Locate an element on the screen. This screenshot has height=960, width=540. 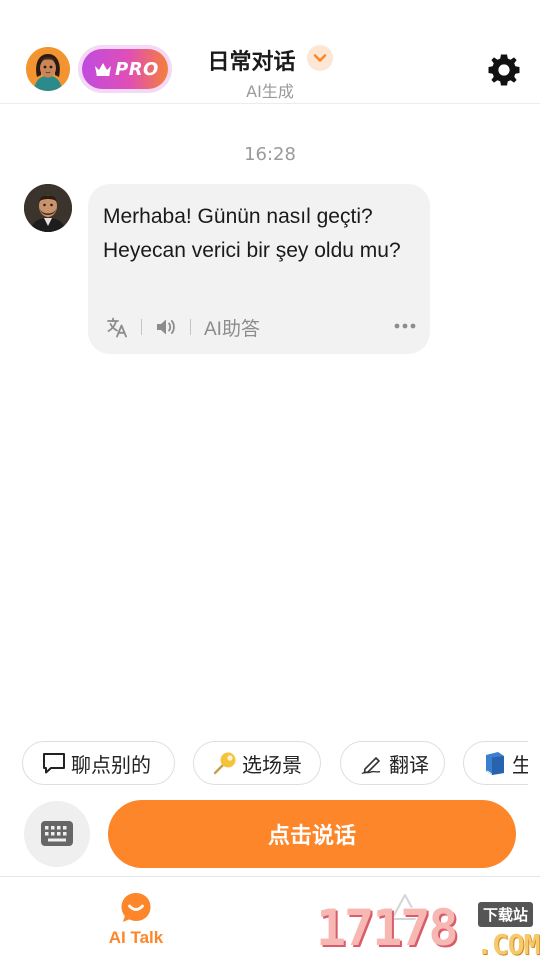
chip-label: 聊点别的 is located at coordinates (111, 764).